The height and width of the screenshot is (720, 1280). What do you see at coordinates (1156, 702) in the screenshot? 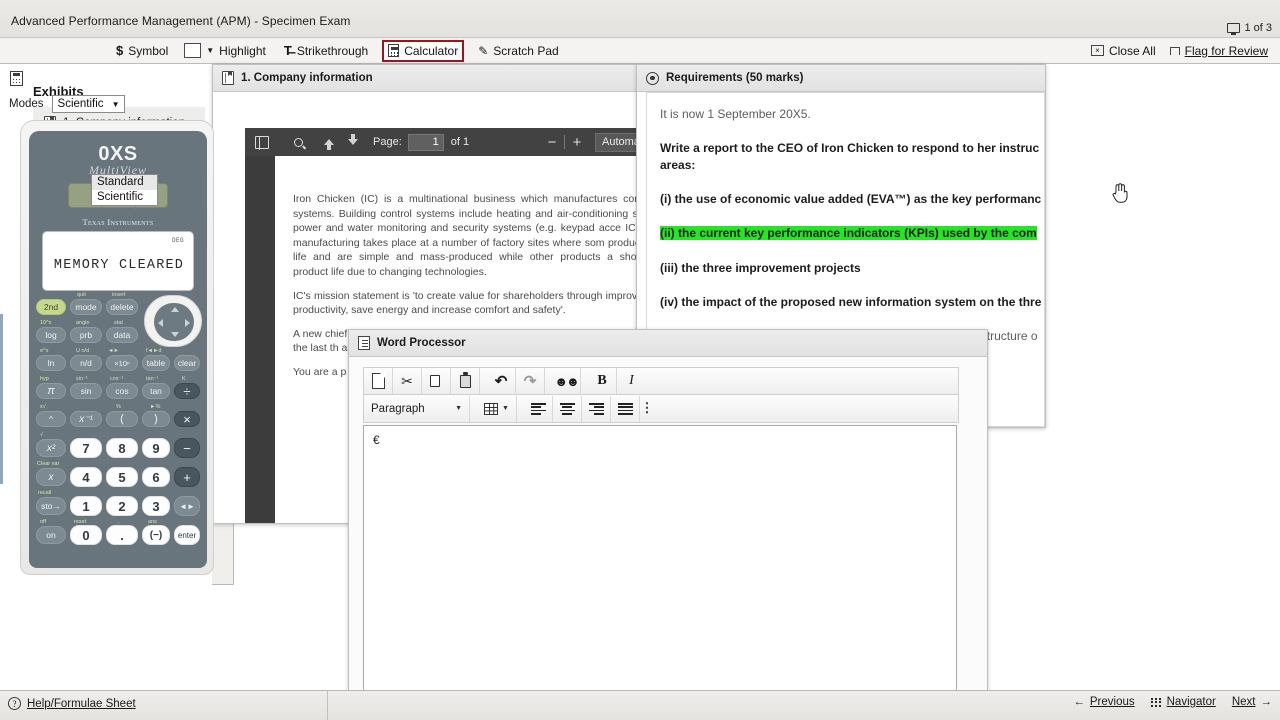
I see `grid-dots-icon` at bounding box center [1156, 702].